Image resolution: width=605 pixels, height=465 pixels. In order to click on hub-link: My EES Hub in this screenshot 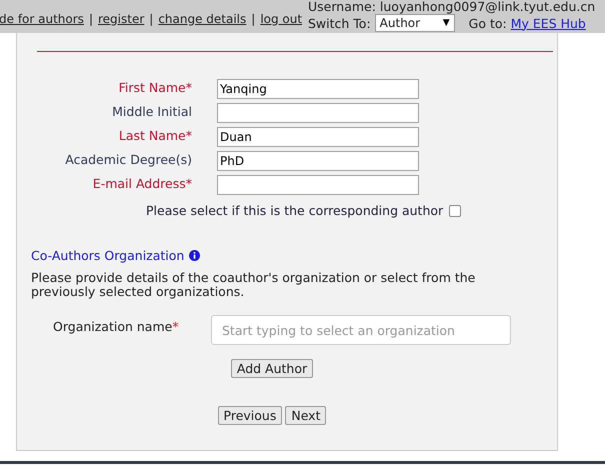, I will do `click(548, 23)`.